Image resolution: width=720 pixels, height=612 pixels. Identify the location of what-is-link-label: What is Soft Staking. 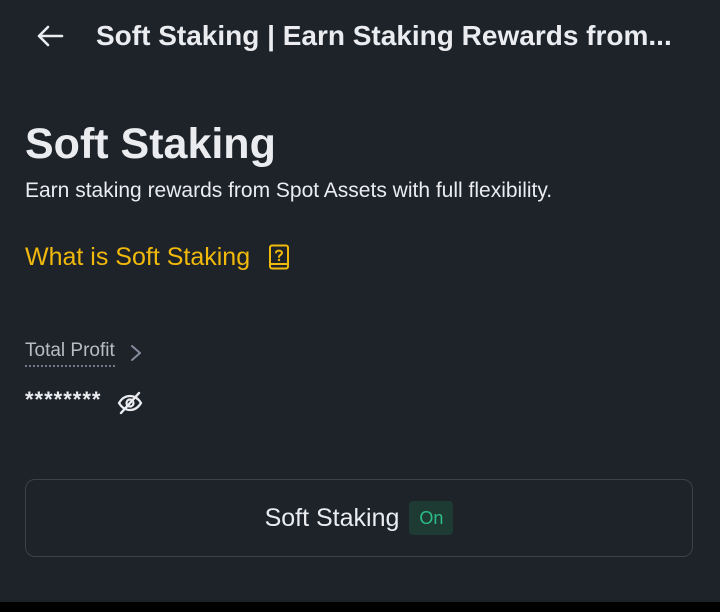
(138, 257).